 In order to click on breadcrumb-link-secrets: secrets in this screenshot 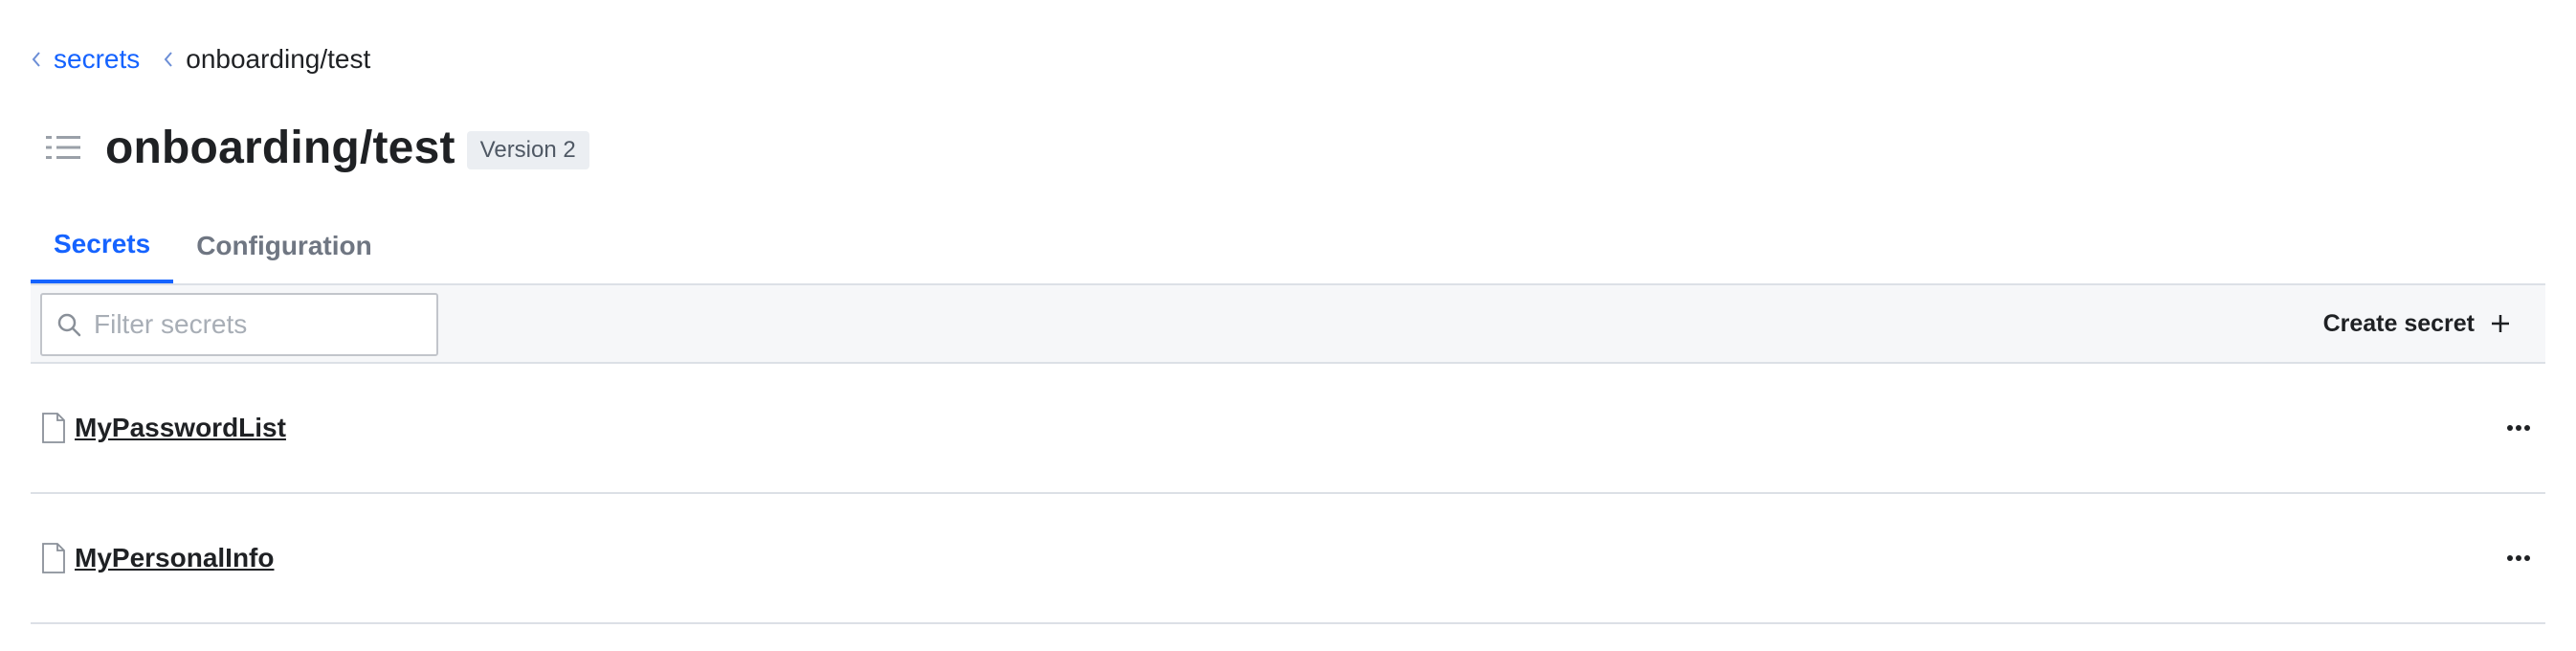, I will do `click(97, 59)`.